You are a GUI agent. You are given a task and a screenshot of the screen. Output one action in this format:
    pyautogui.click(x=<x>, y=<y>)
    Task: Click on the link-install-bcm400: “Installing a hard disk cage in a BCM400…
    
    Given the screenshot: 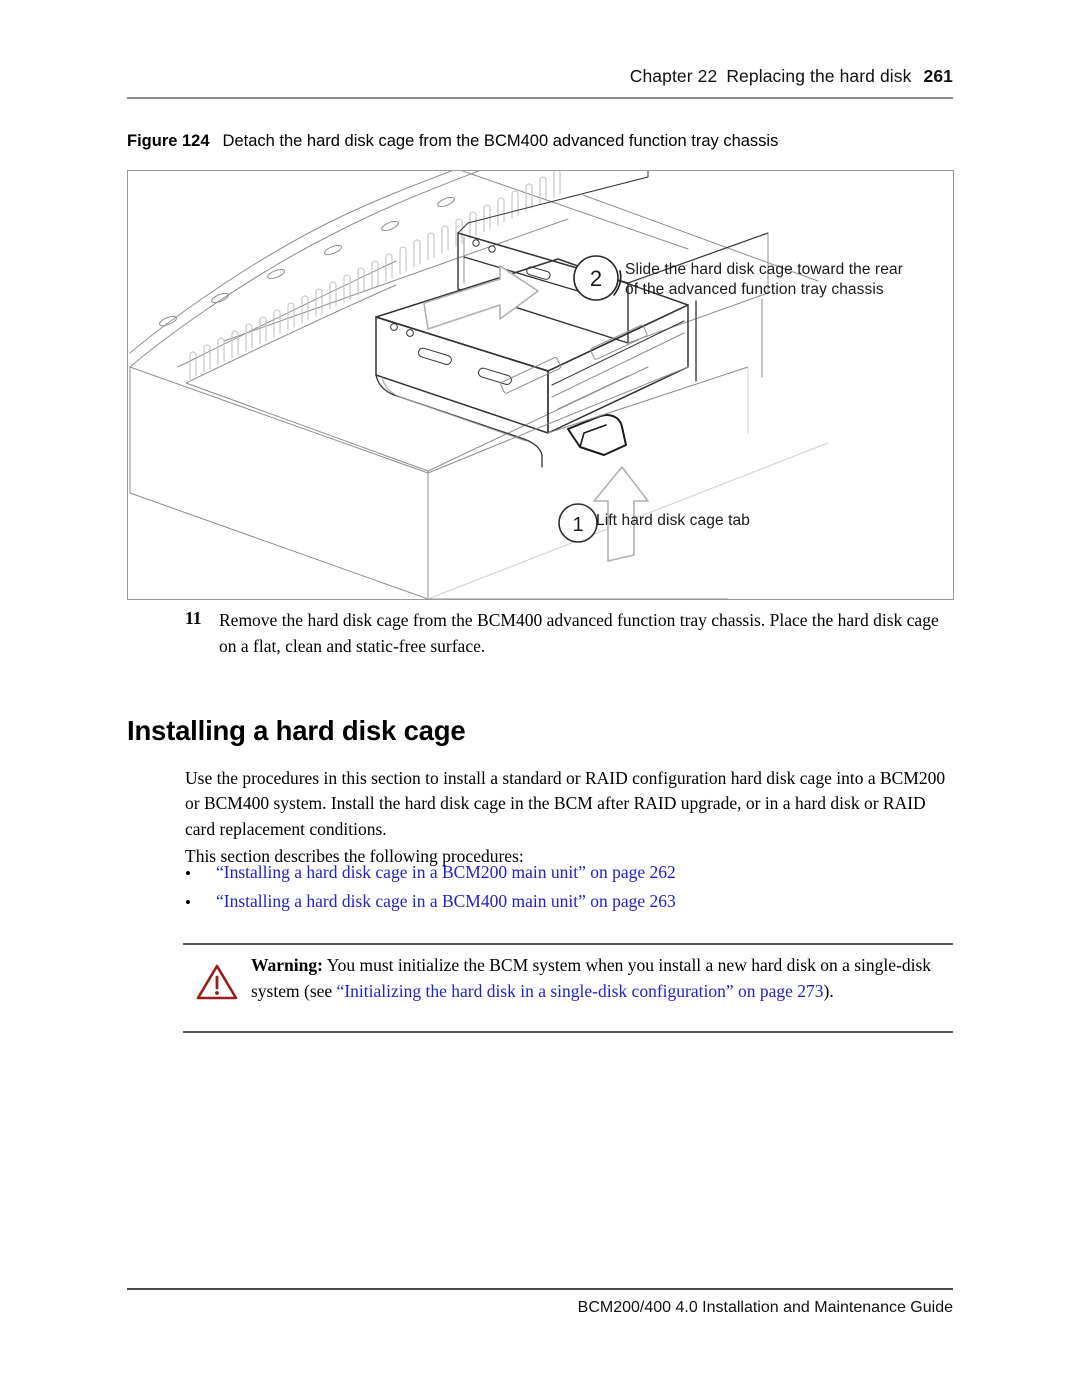 What is the action you would take?
    pyautogui.click(x=446, y=901)
    